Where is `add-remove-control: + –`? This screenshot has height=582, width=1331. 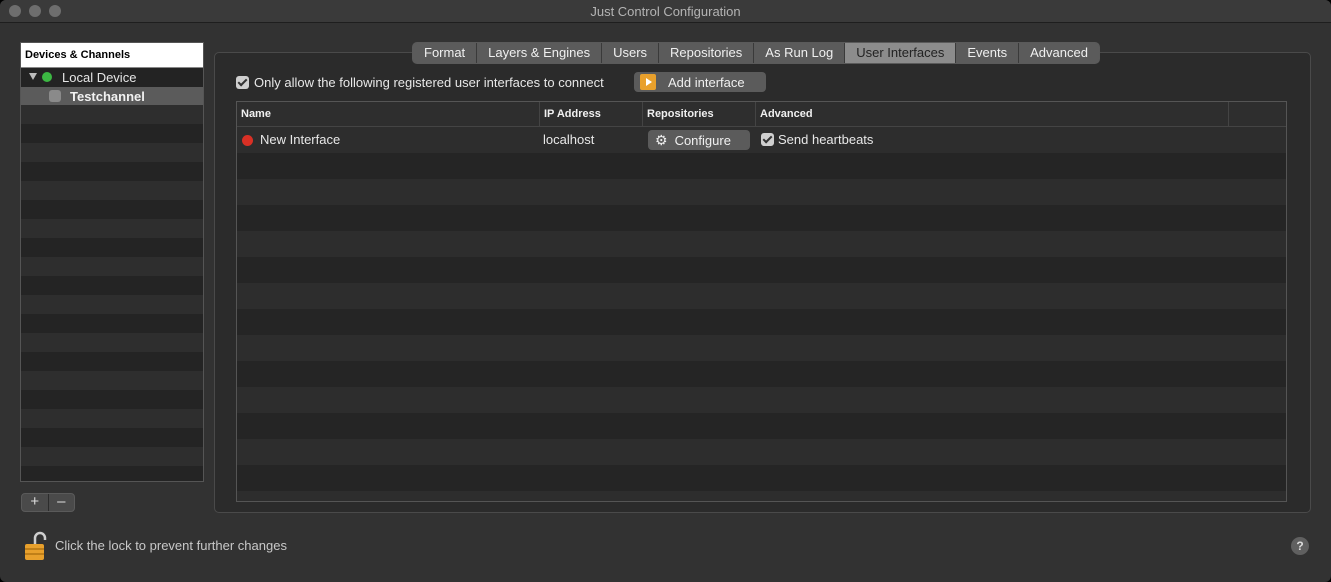
add-remove-control: + – is located at coordinates (48, 502).